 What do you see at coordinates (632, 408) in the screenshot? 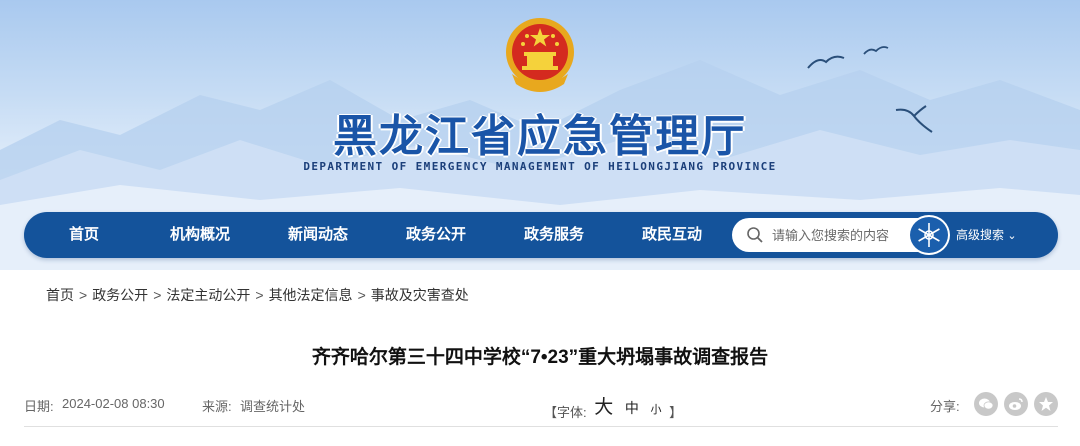
I see `font-medium-button: 中` at bounding box center [632, 408].